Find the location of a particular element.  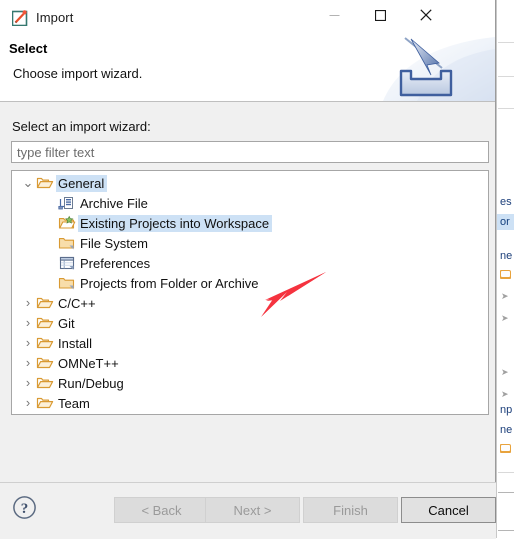

filter-input is located at coordinates (250, 152).